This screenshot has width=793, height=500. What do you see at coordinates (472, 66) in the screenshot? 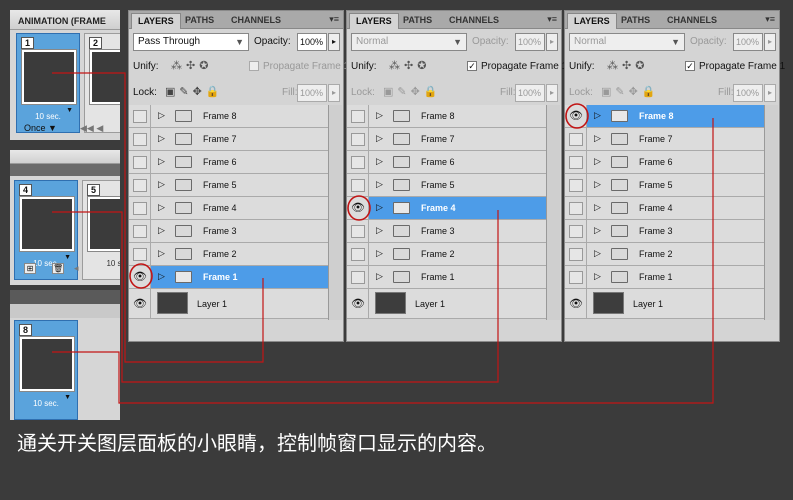
I see `propagate-checkbox: ✓` at bounding box center [472, 66].